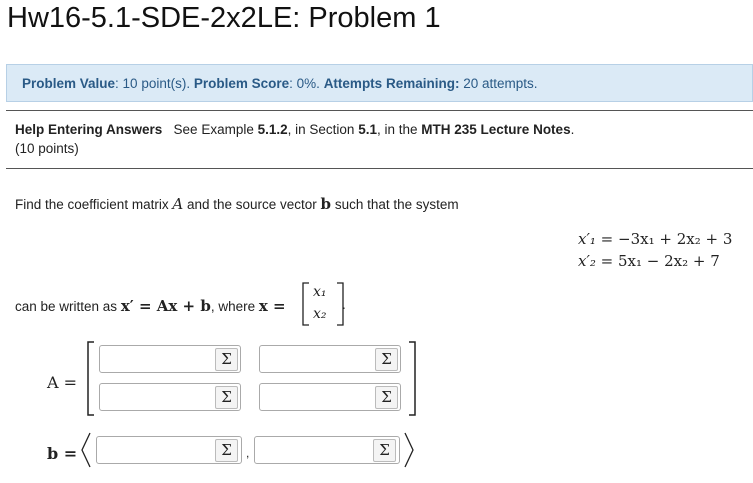 This screenshot has width=753, height=483. Describe the element at coordinates (386, 397) in the screenshot. I see `A-22-equation-editor-button: Σ` at that location.